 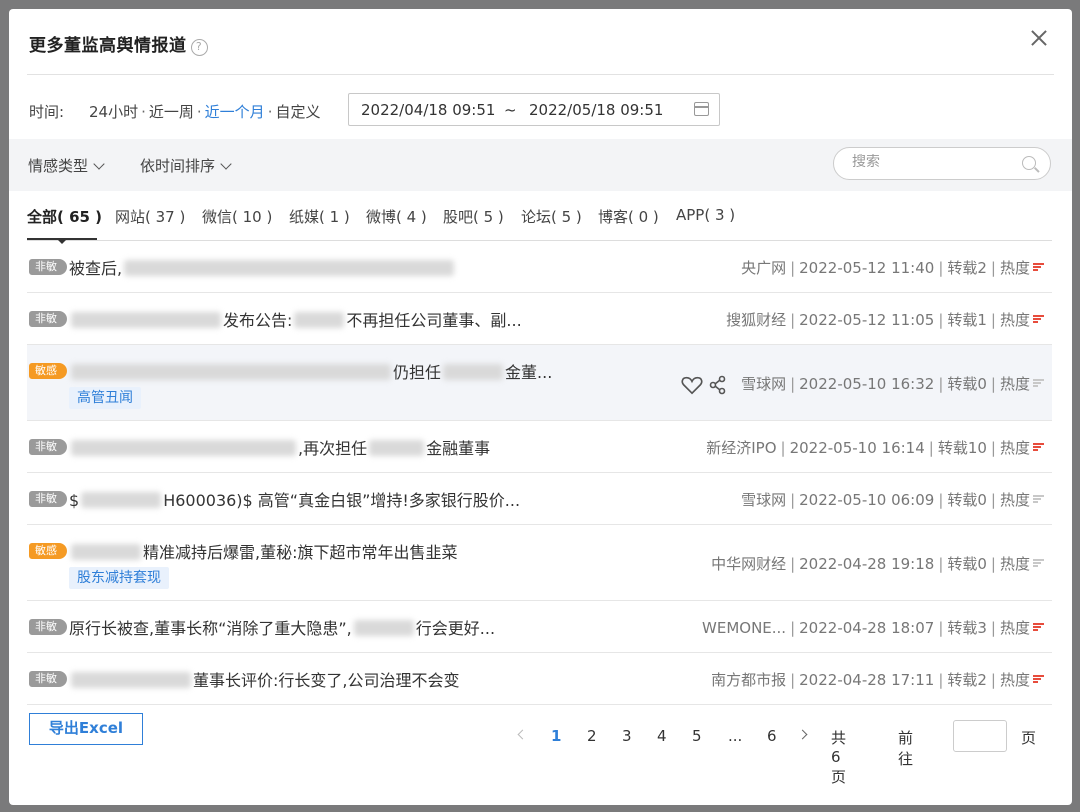 What do you see at coordinates (556, 736) in the screenshot?
I see `page-1: 1` at bounding box center [556, 736].